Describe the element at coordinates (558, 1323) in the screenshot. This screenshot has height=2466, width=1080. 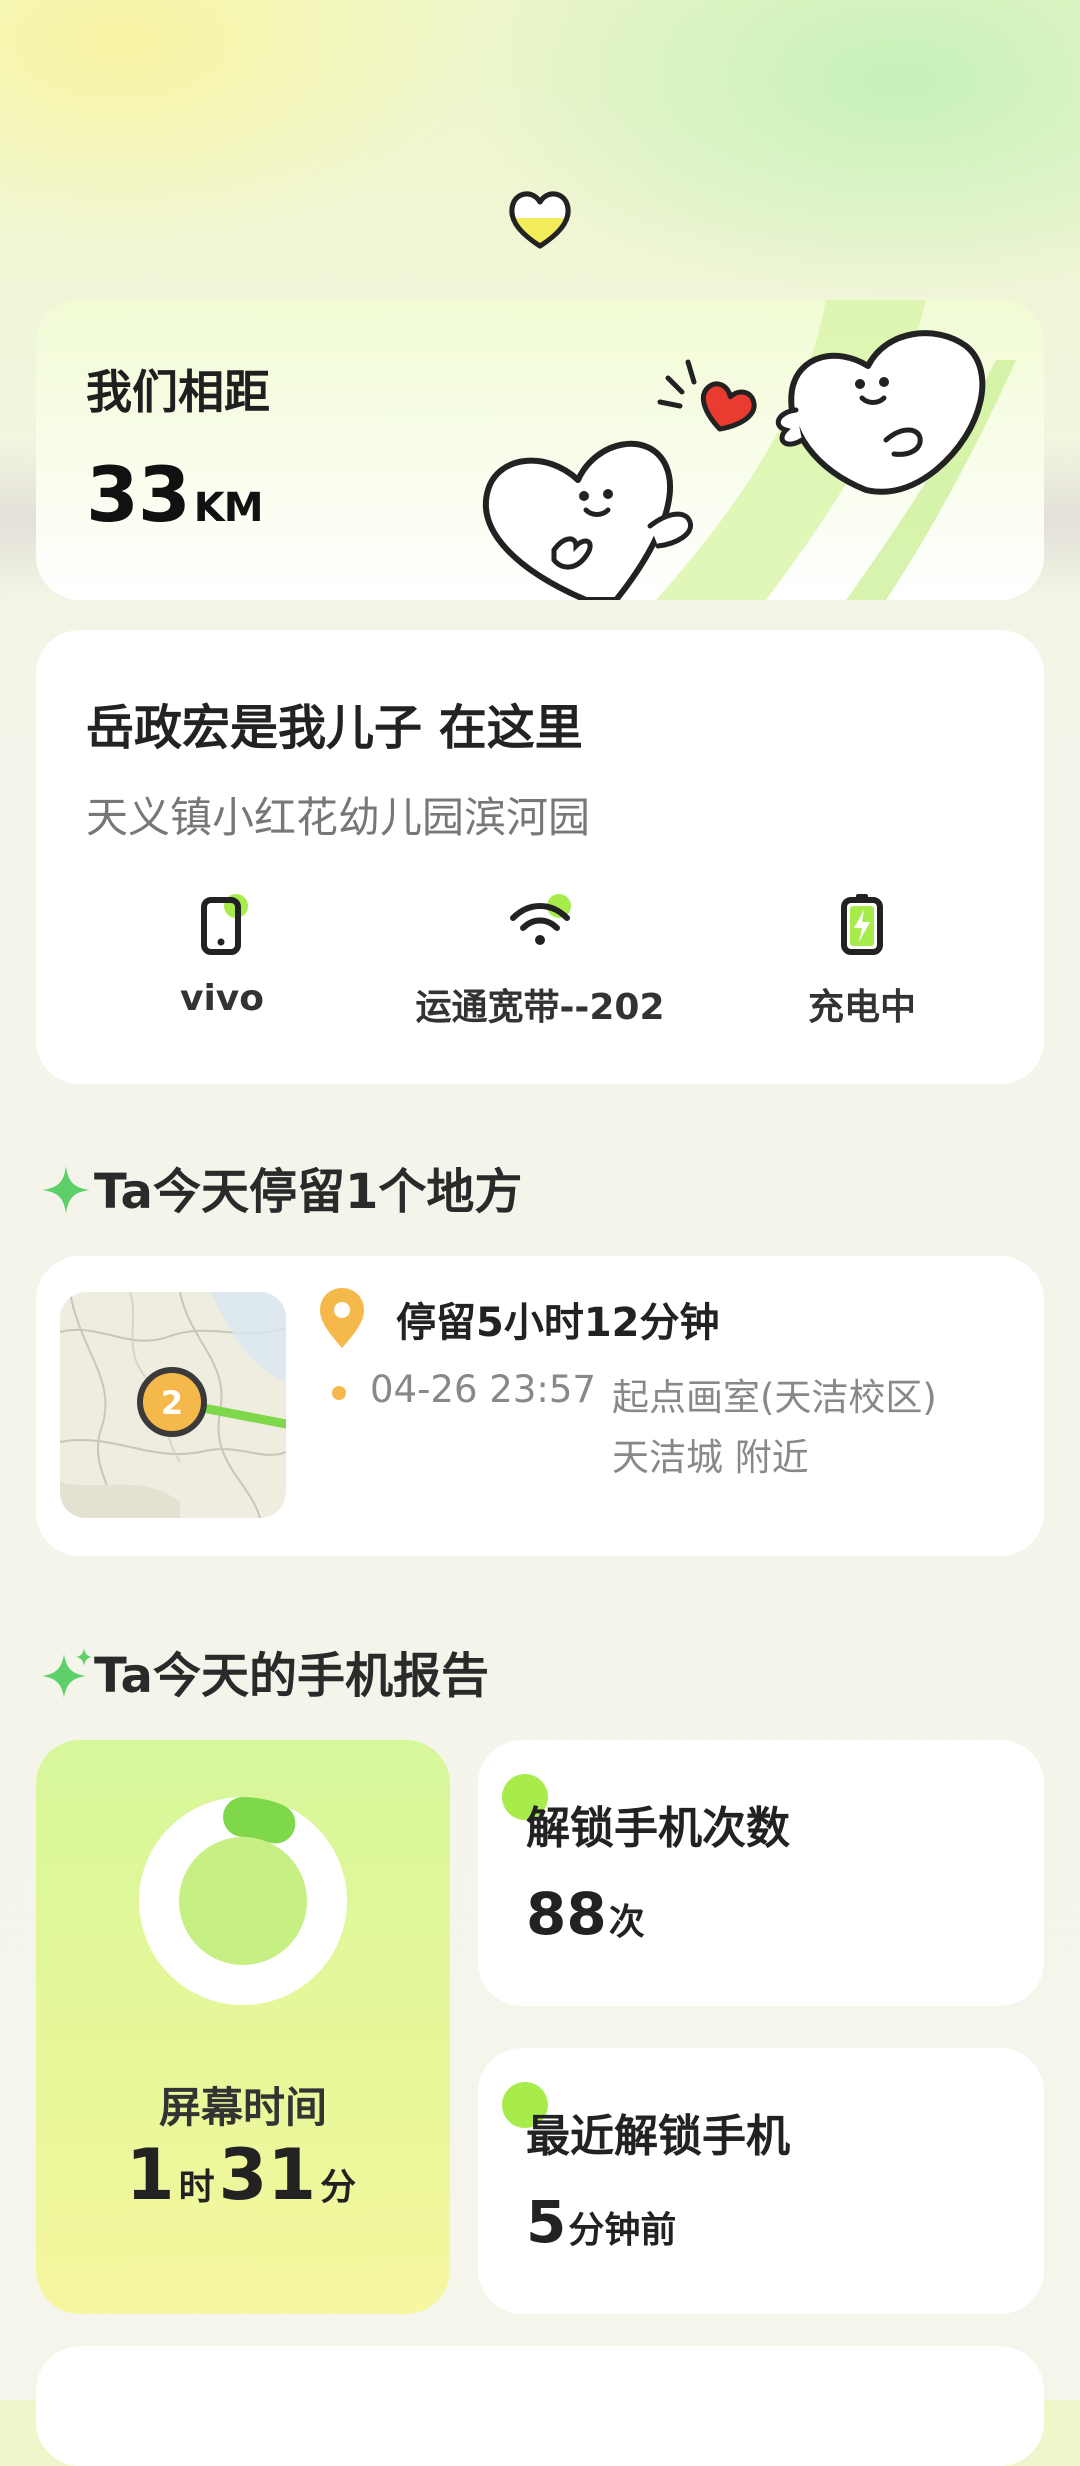
I see `stay-duration: 停留5小时12分钟` at that location.